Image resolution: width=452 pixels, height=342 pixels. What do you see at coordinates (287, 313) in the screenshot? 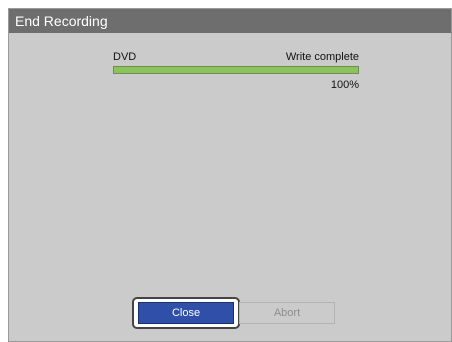
I see `abort-button: Abort` at bounding box center [287, 313].